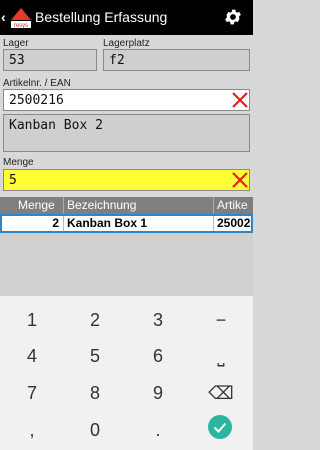 The height and width of the screenshot is (450, 320). What do you see at coordinates (95, 430) in the screenshot?
I see `key-0: 0` at bounding box center [95, 430].